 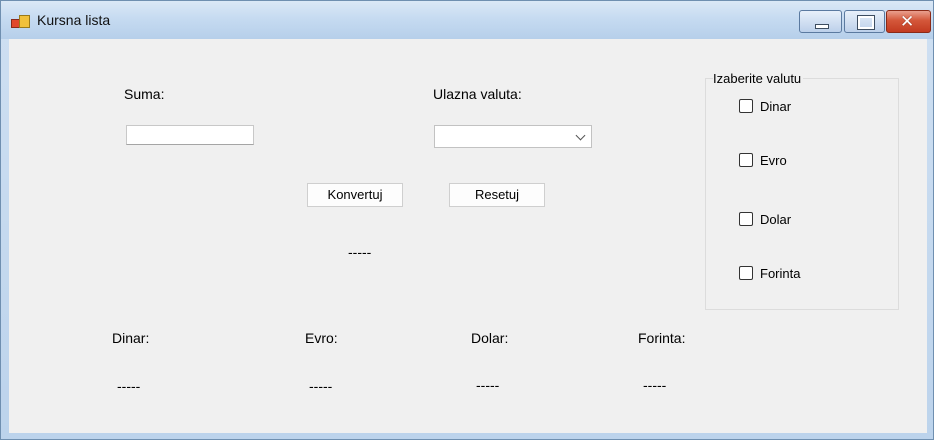 I want to click on window-title: Kursna lista, so click(x=74, y=20).